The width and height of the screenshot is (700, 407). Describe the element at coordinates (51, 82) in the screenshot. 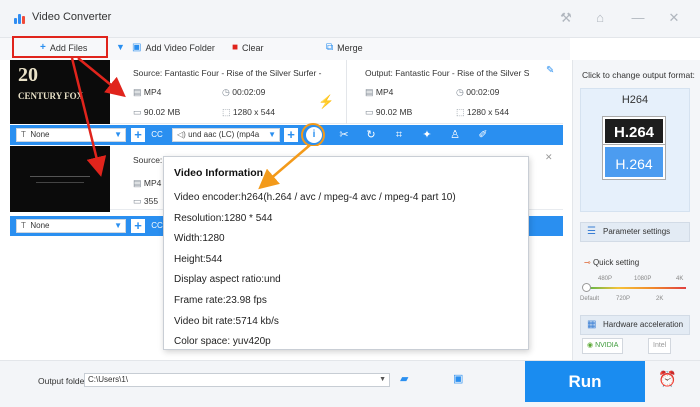

I see `thumbnail-logo: 20 CENTURY FOX` at that location.